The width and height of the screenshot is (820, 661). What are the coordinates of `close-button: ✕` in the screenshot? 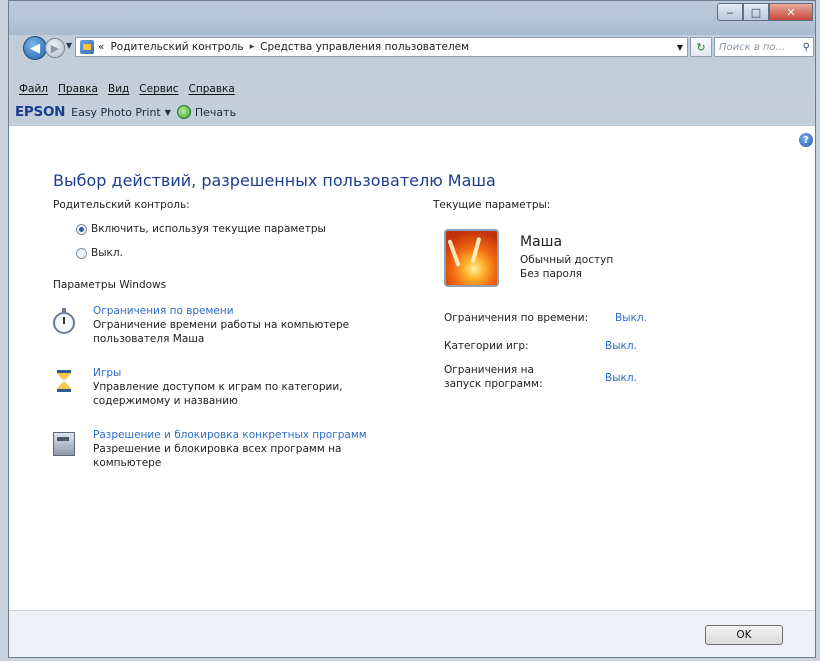 It's located at (791, 12).